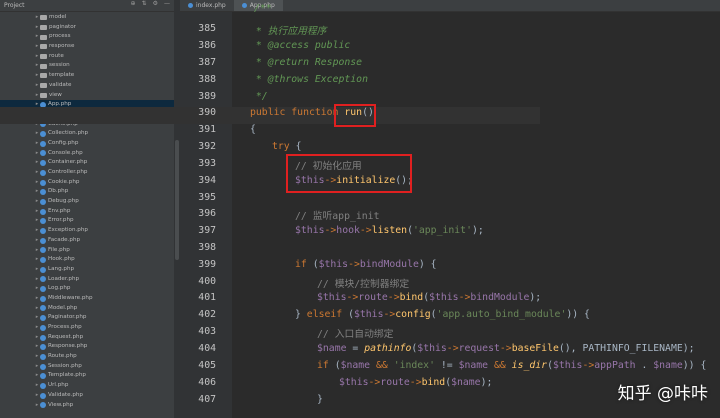 This screenshot has height=418, width=720. I want to click on code-line: 387 * @return Response, so click(270, 65).